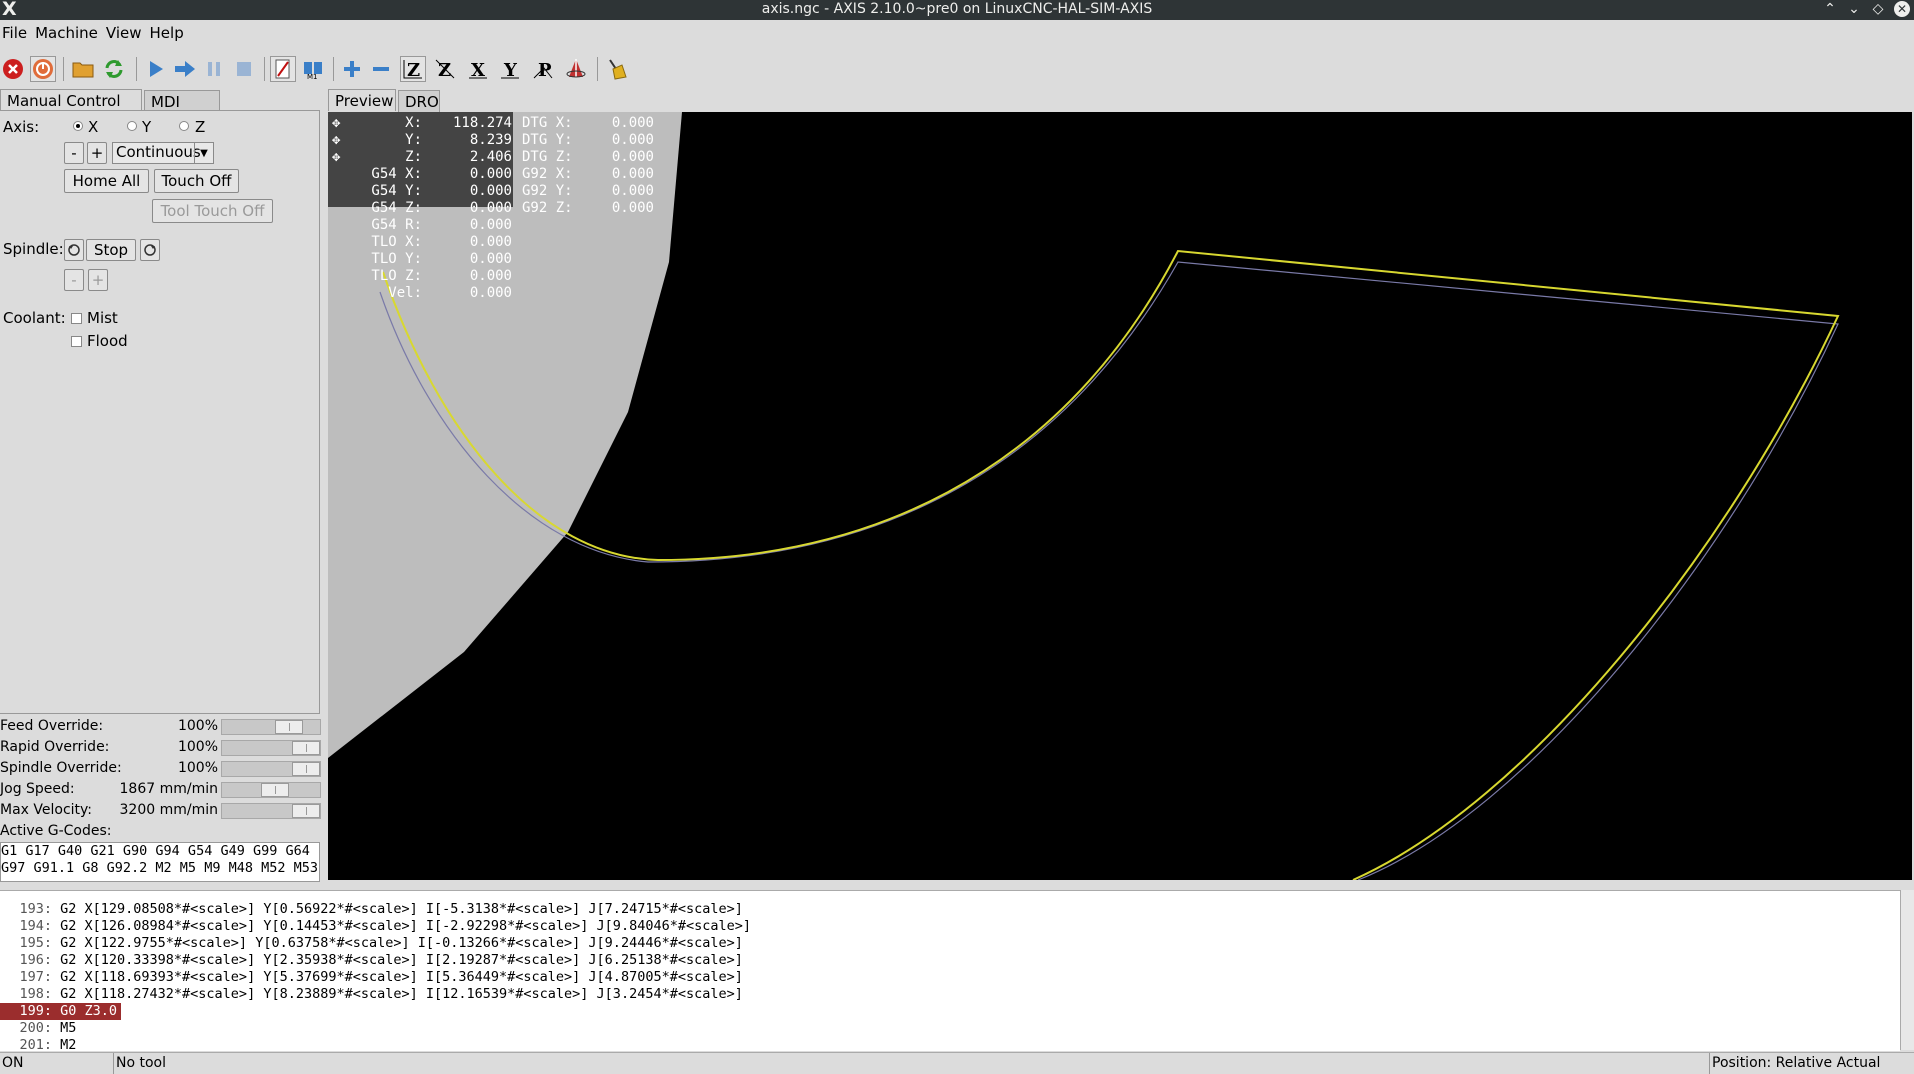 The image size is (1914, 1074). What do you see at coordinates (111, 250) in the screenshot?
I see `spindle-stop-button: Stop` at bounding box center [111, 250].